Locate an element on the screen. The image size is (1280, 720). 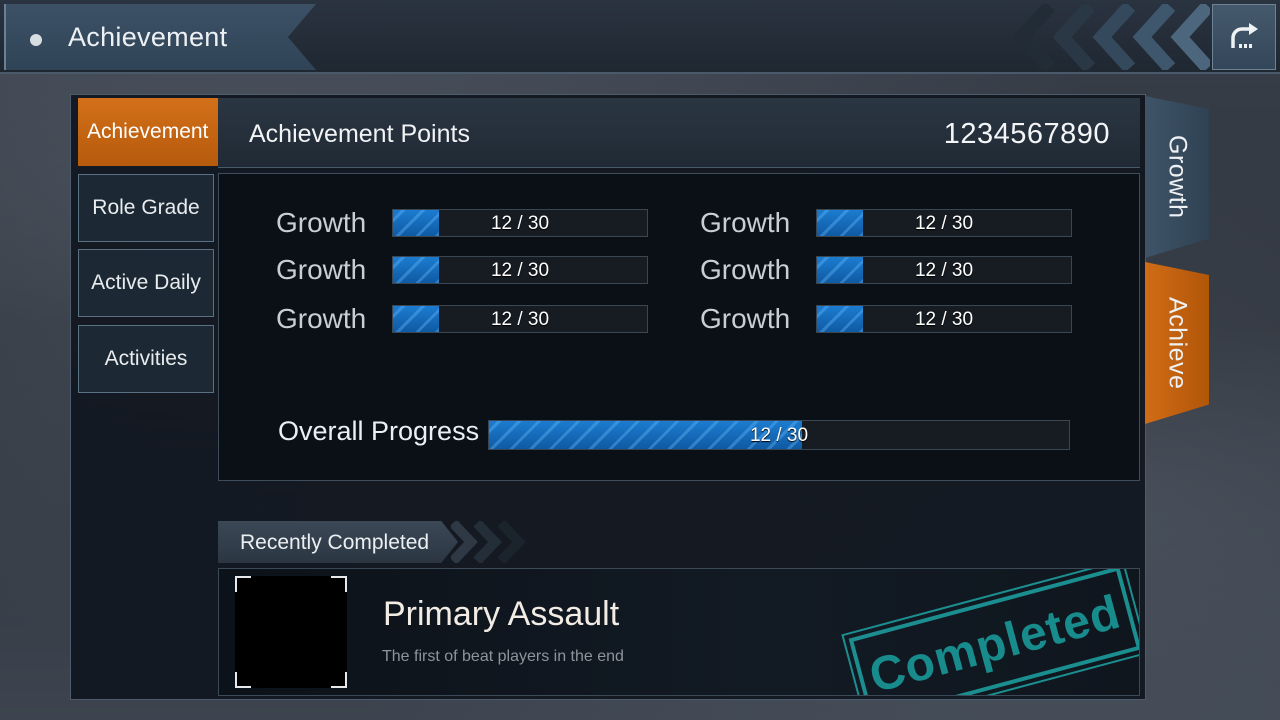
overall-progress-bar: 12 / 30 is located at coordinates (779, 435).